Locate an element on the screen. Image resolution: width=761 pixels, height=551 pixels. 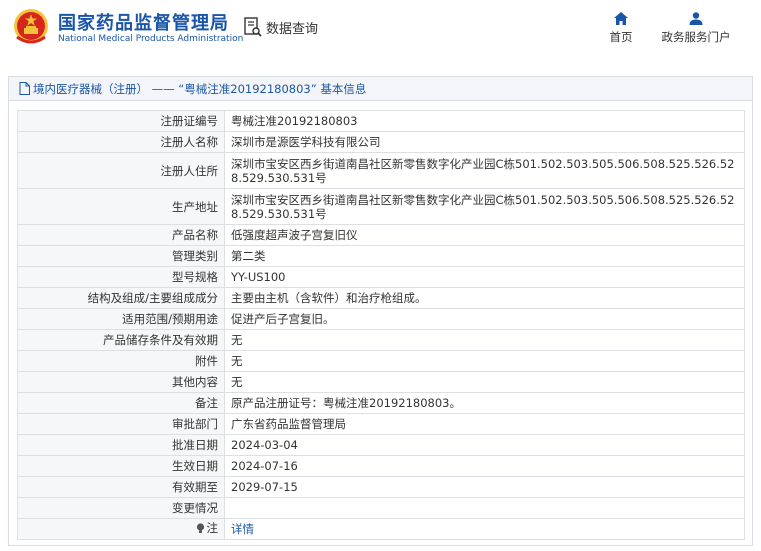
nav-gov-service-portal: 政务服务门户 is located at coordinates (696, 28).